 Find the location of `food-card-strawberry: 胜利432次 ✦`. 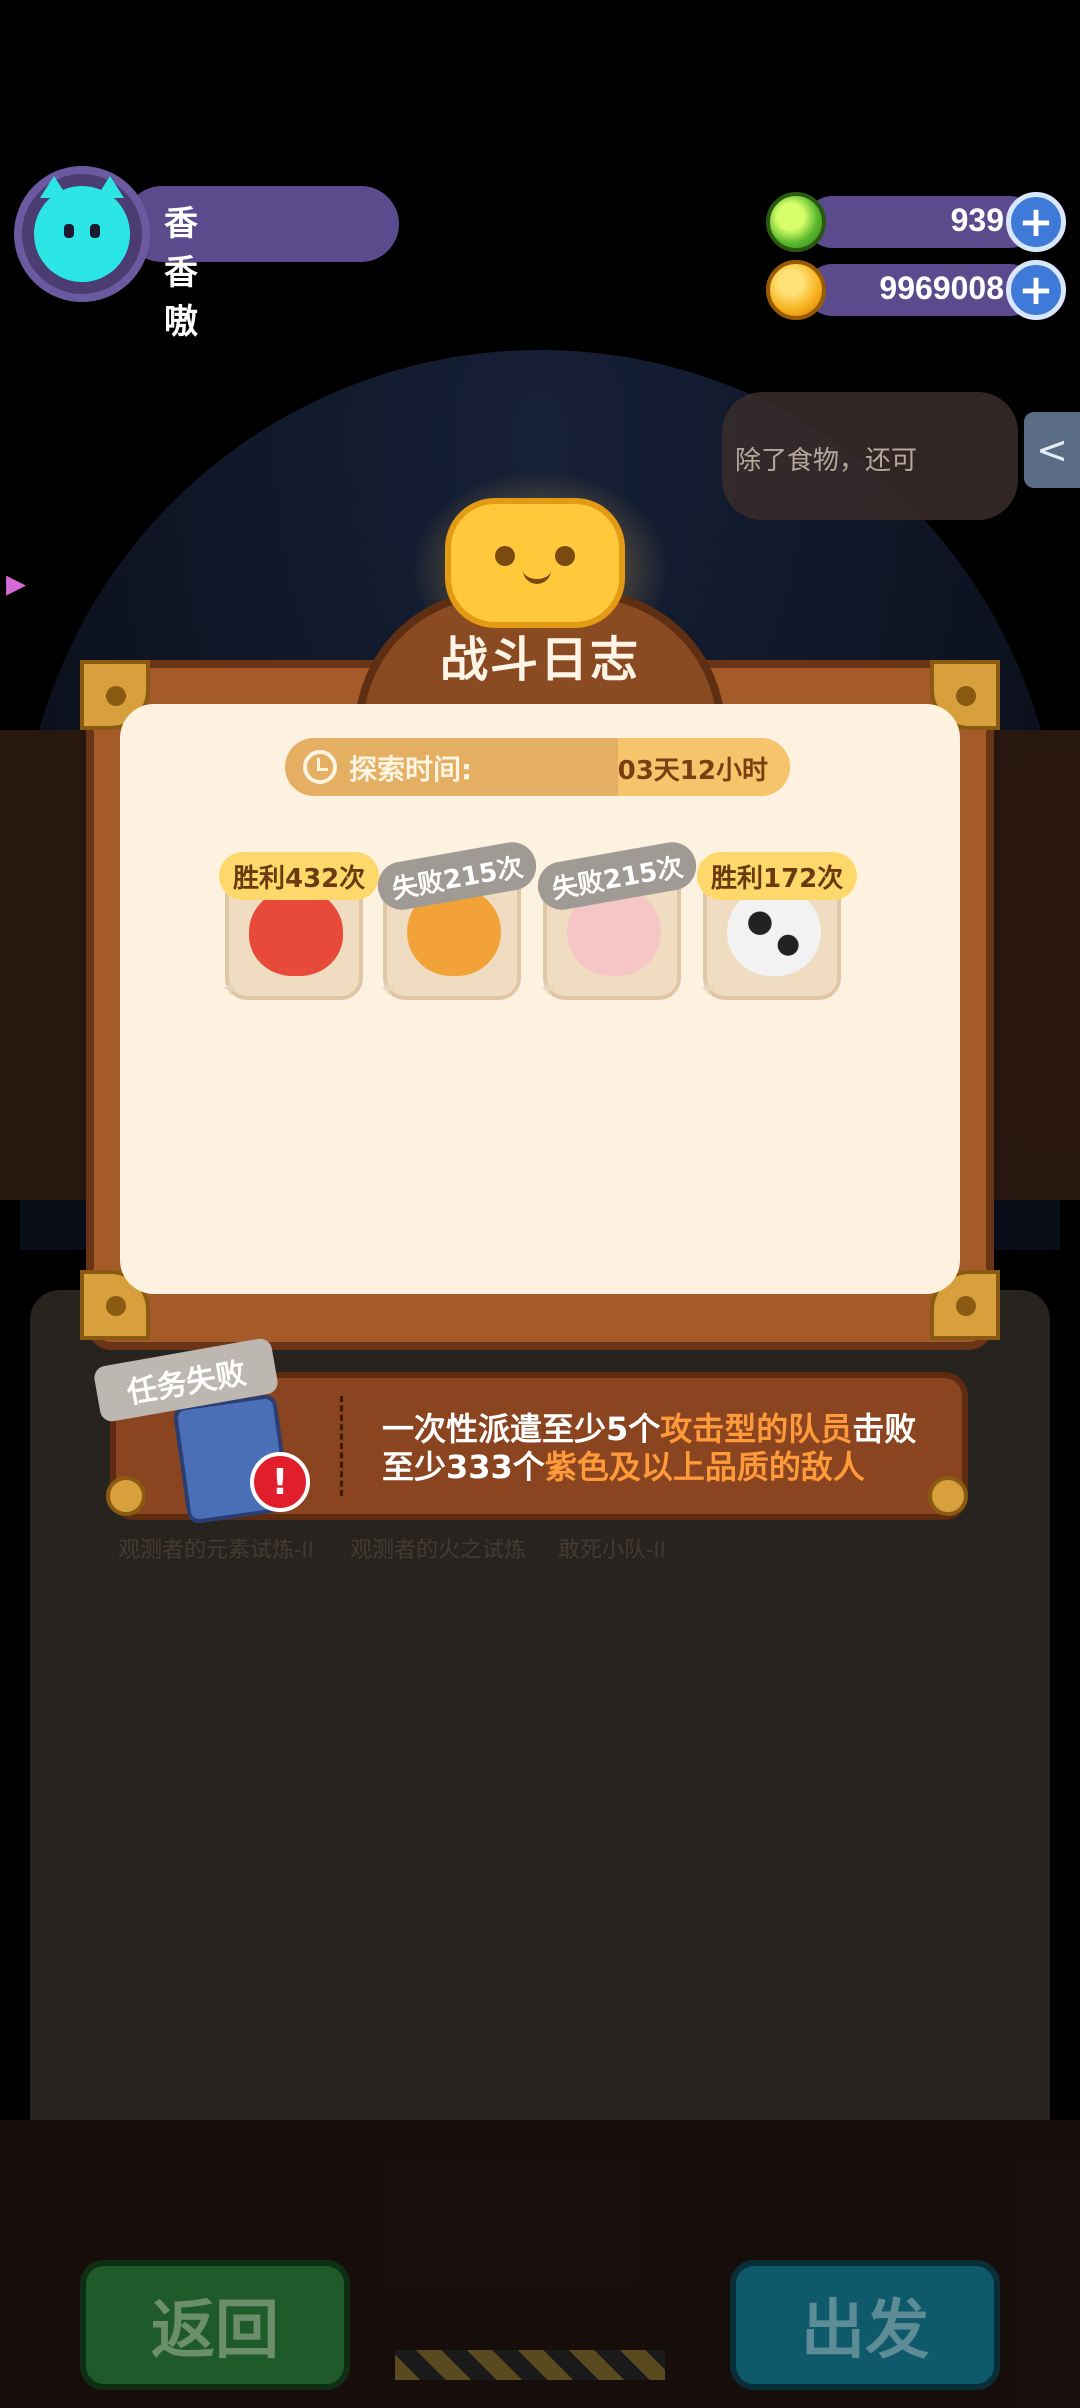

food-card-strawberry: 胜利432次 ✦ is located at coordinates (299, 927).